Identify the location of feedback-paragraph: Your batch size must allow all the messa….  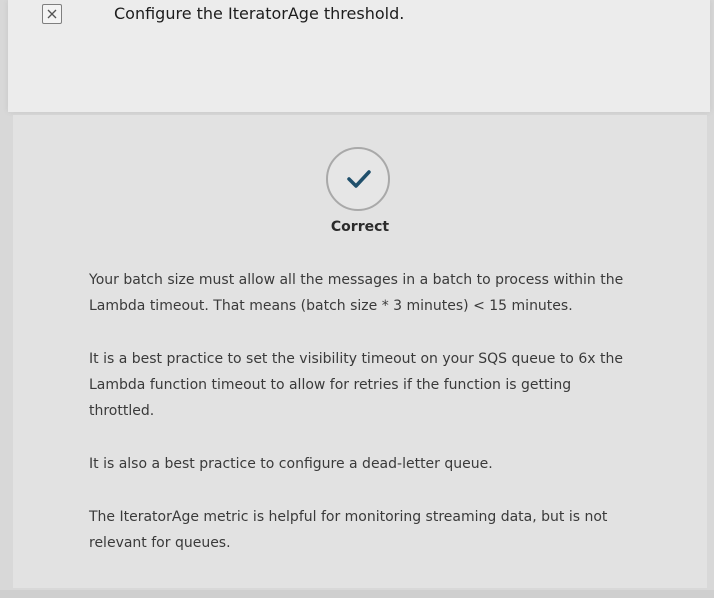
(356, 293).